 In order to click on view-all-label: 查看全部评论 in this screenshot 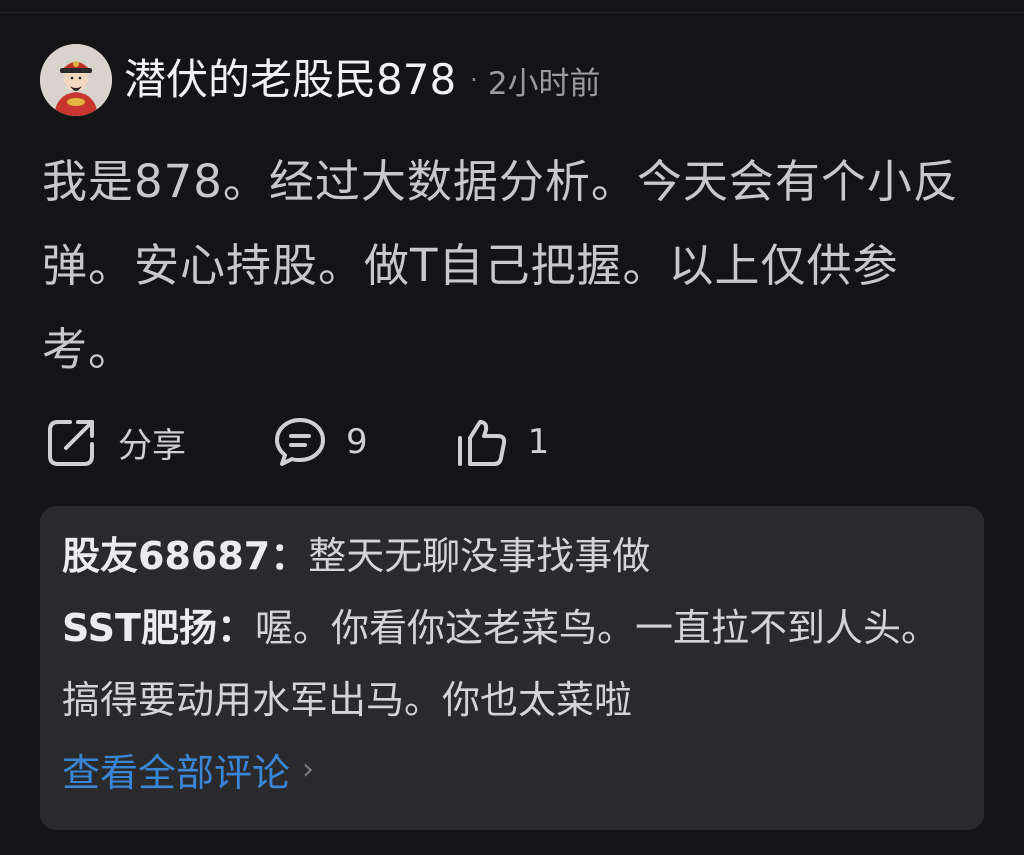, I will do `click(176, 773)`.